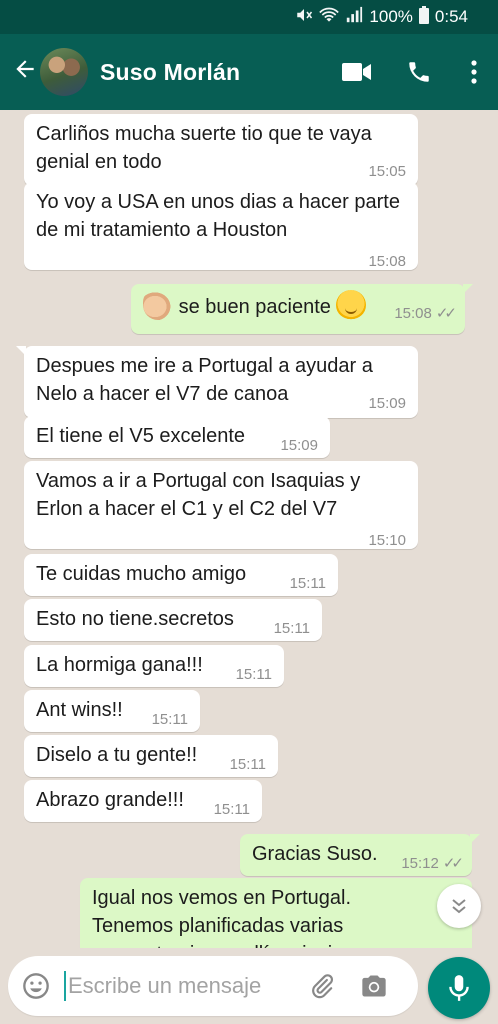 The width and height of the screenshot is (498, 1024). Describe the element at coordinates (64, 72) in the screenshot. I see `contact-avatar` at that location.